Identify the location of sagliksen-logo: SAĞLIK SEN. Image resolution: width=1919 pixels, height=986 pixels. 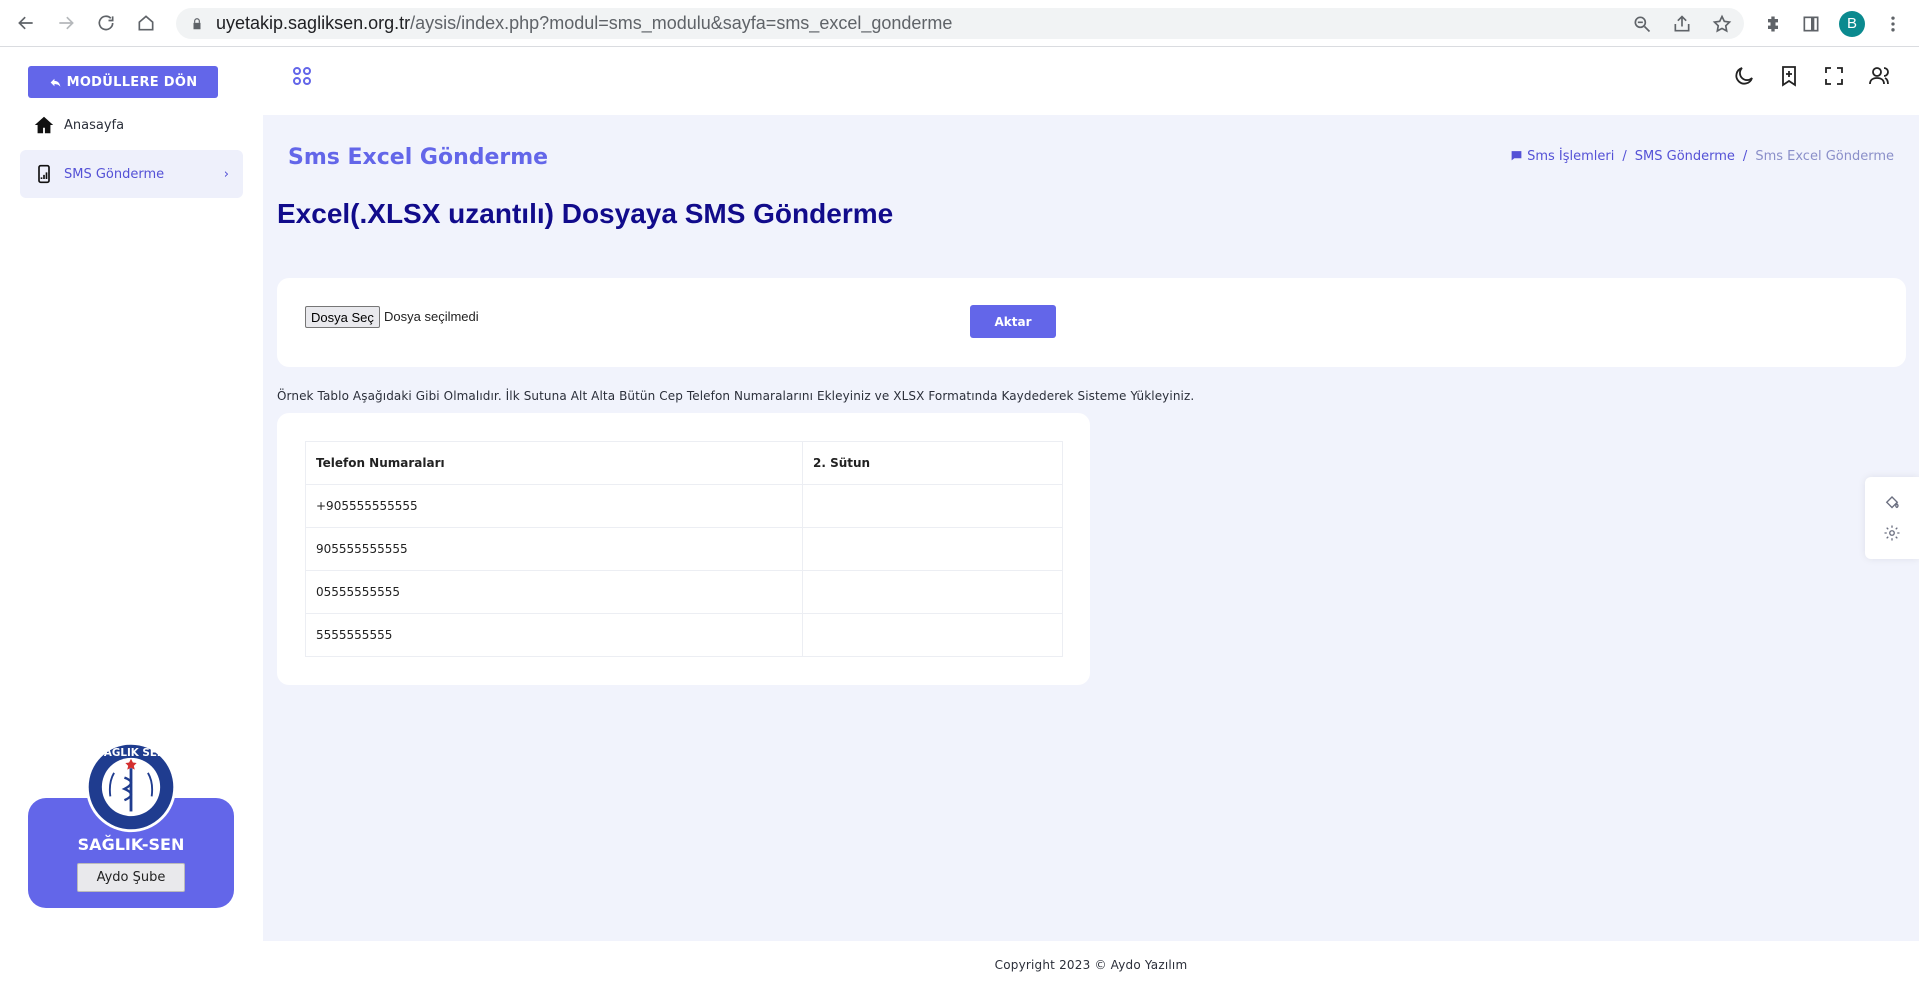
(131, 787).